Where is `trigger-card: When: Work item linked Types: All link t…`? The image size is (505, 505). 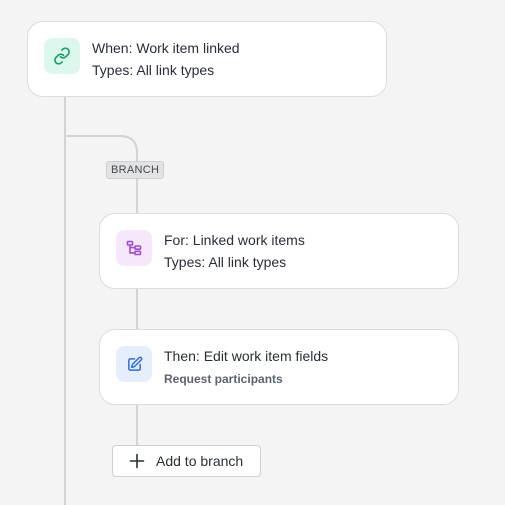 trigger-card: When: Work item linked Types: All link t… is located at coordinates (207, 59).